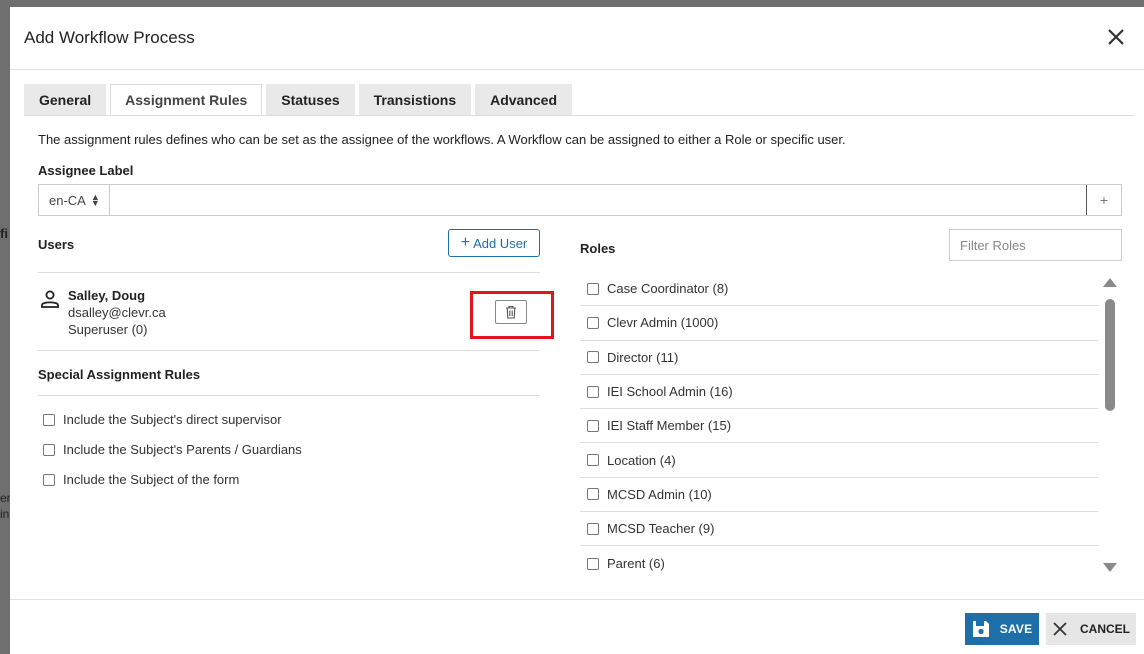 This screenshot has width=1144, height=654. Describe the element at coordinates (50, 299) in the screenshot. I see `user-icon` at that location.